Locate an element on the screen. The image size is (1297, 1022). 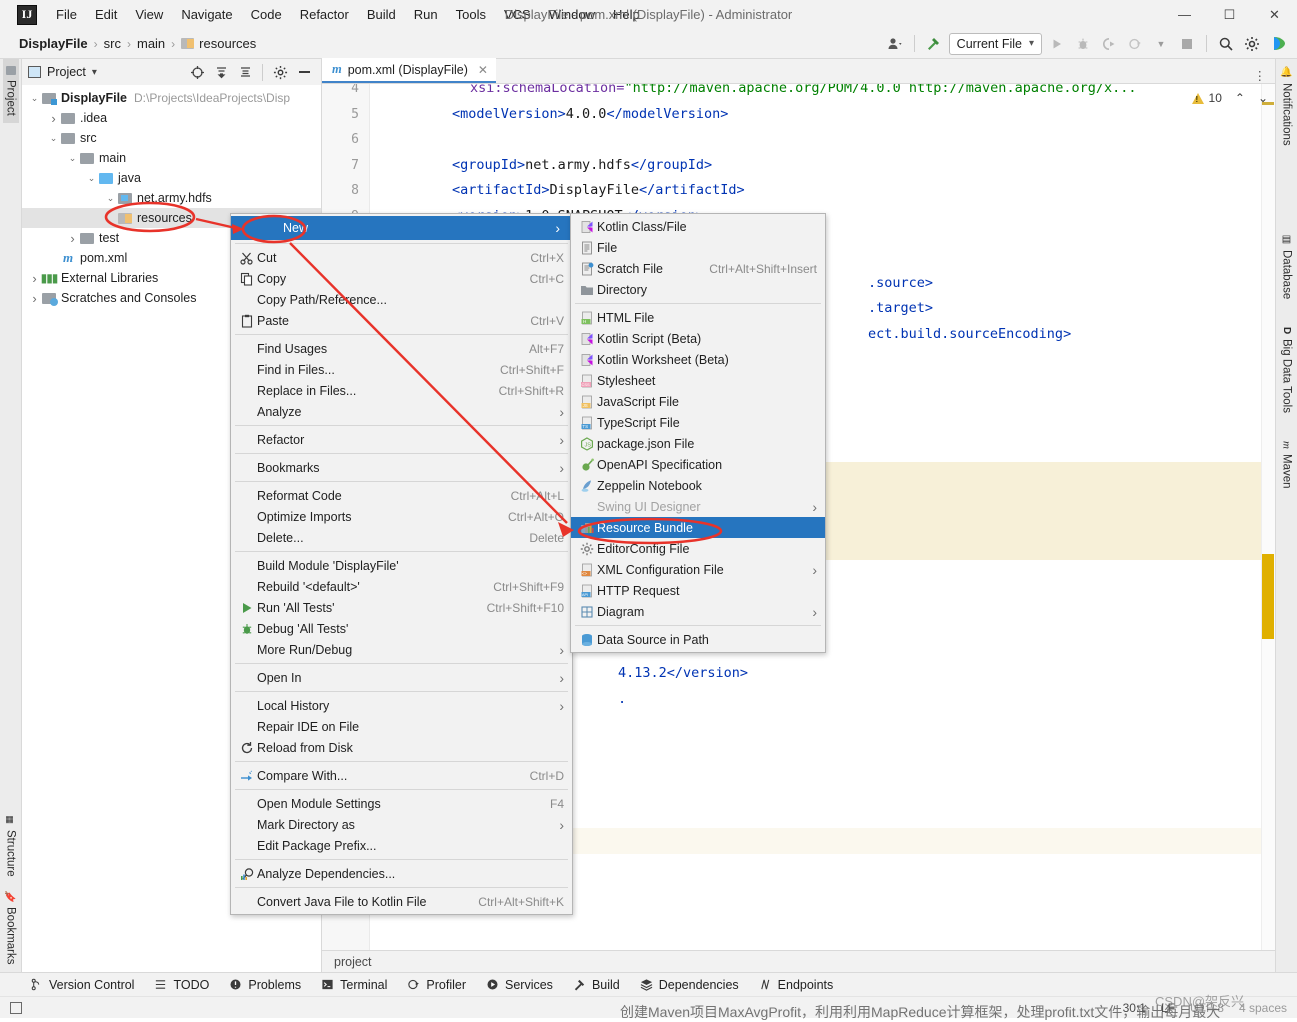
tab-pom-xml: m pom.xml (DisplayFile) ✕ is located at coordinates (409, 70).